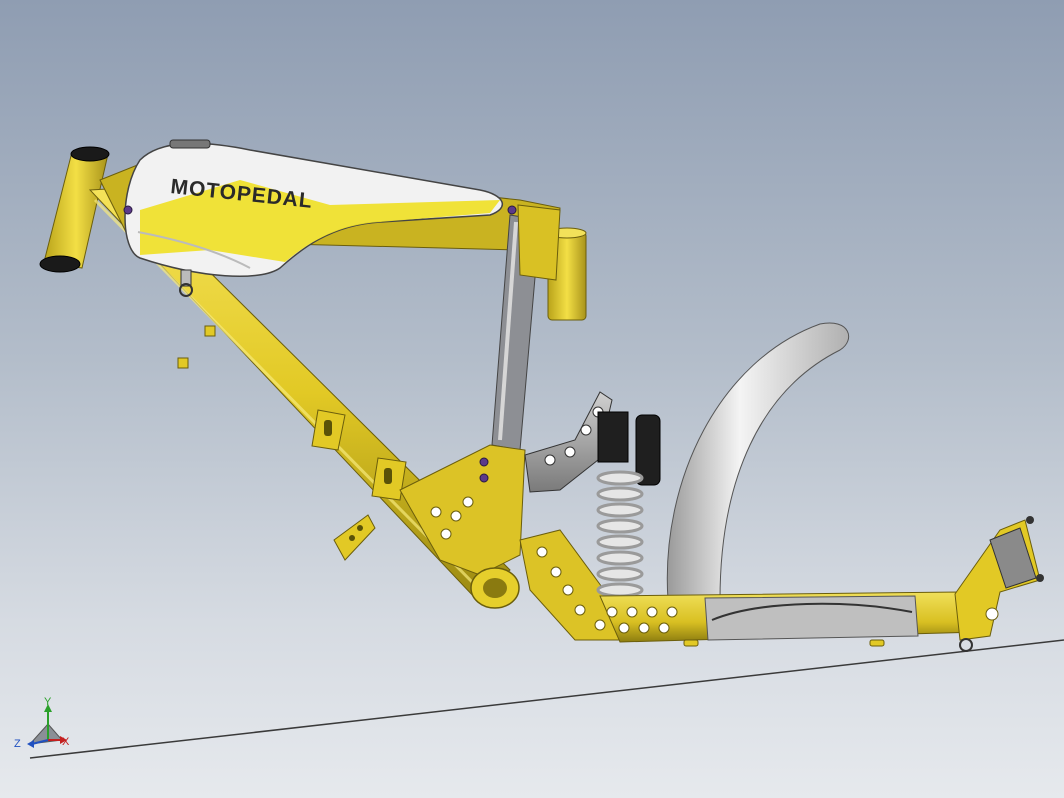 The image size is (1064, 798). Describe the element at coordinates (42, 727) in the screenshot. I see `coordinate-triad: Y X Z` at that location.